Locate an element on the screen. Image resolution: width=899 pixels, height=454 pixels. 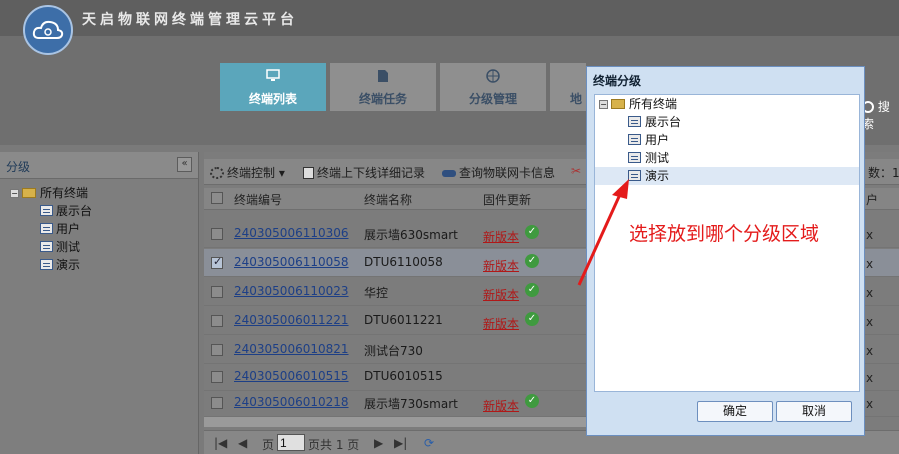
query-iot-card-button: 查询物联网卡信息 is located at coordinates (498, 172).